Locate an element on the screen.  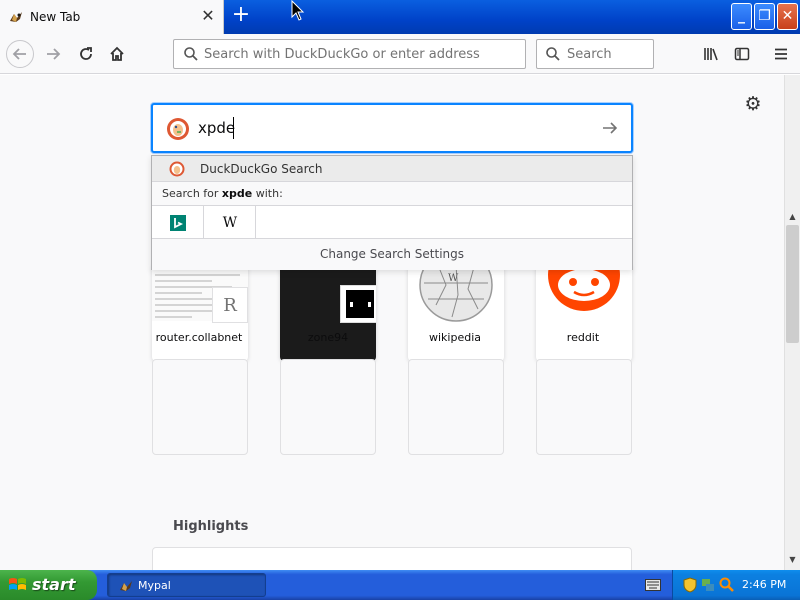
network-icon is located at coordinates (708, 585).